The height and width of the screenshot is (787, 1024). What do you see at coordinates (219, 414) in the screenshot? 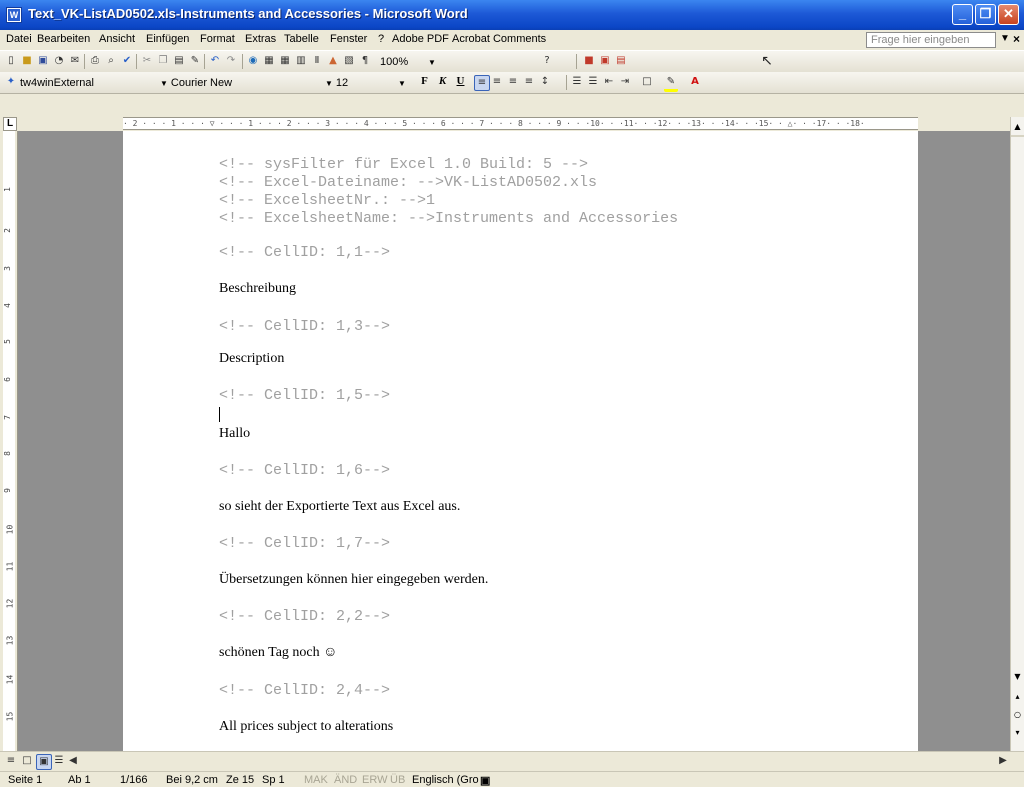
I see `text-caret` at bounding box center [219, 414].